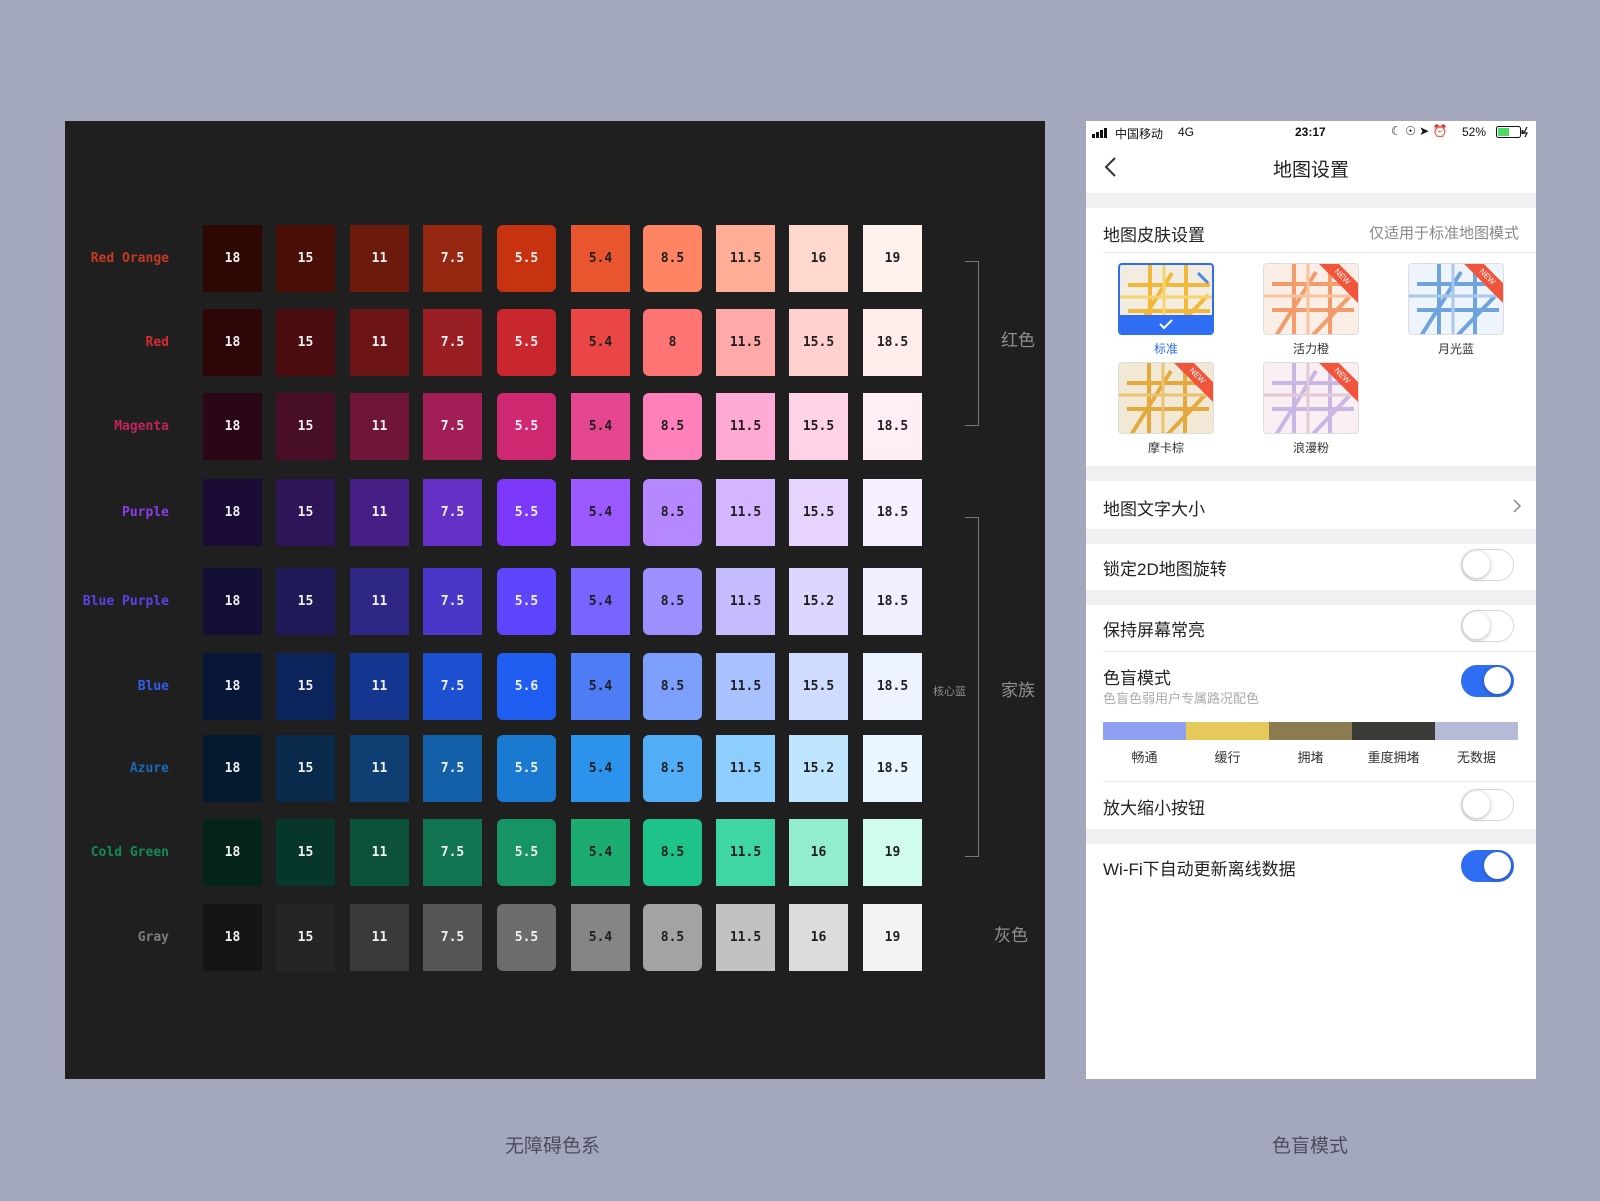  Describe the element at coordinates (1166, 324) in the screenshot. I see `selected-check-bar` at that location.